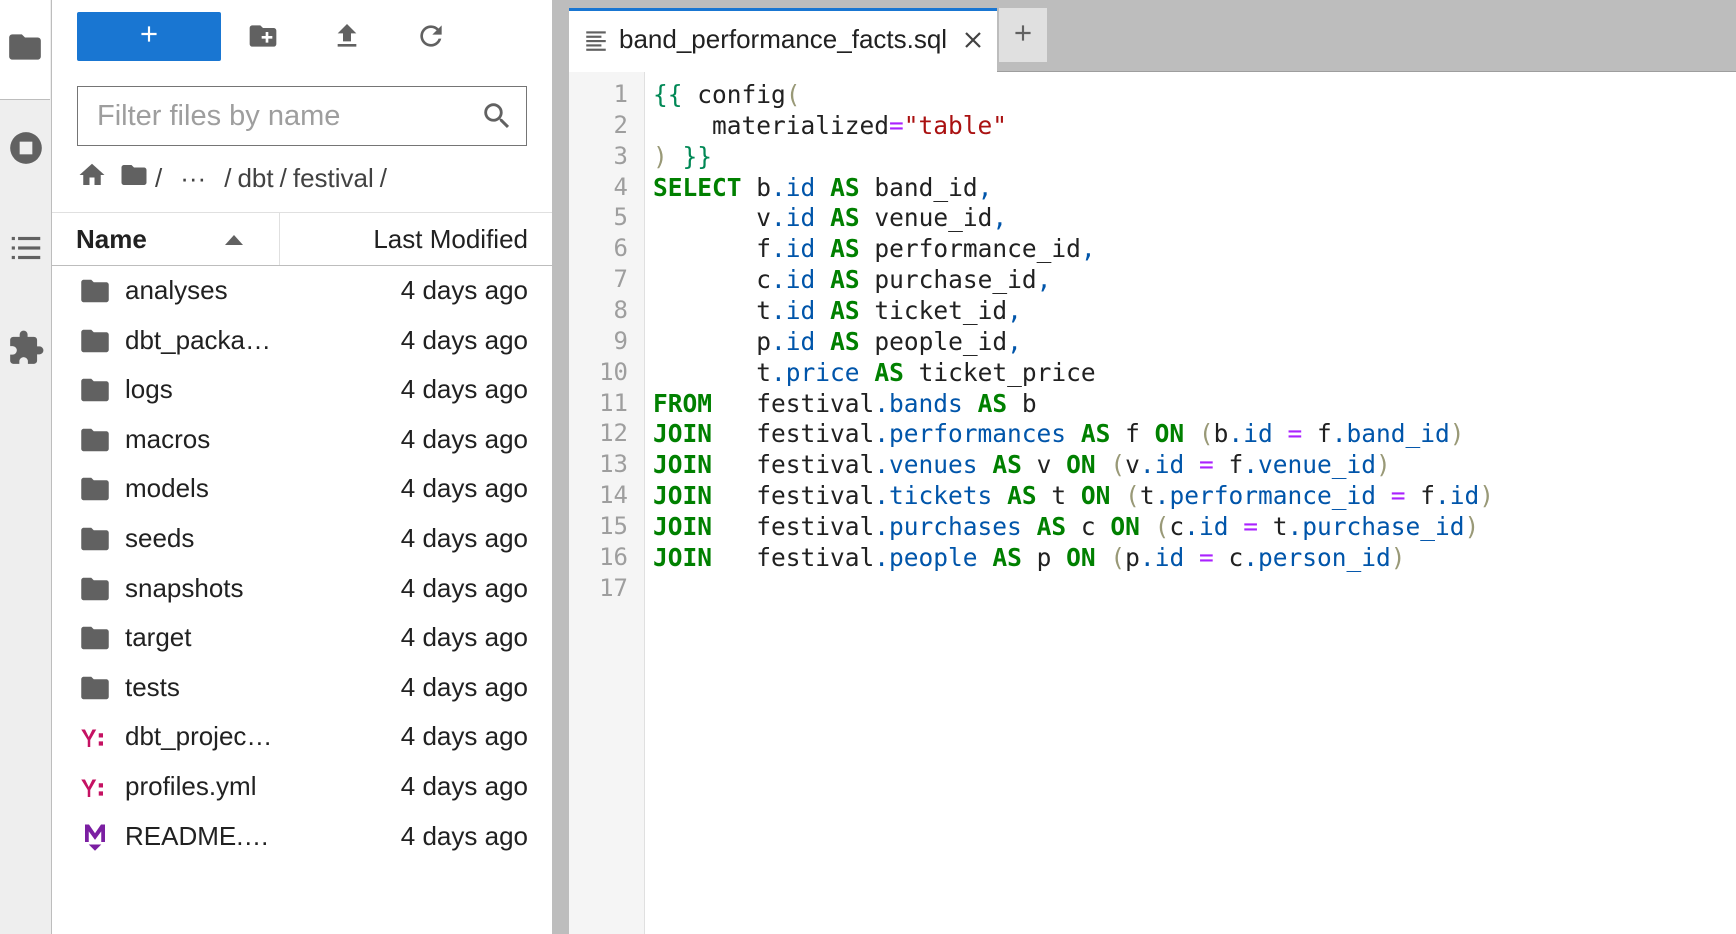 This screenshot has height=934, width=1736. Describe the element at coordinates (682, 156) in the screenshot. I see `code-line: ) }}` at that location.